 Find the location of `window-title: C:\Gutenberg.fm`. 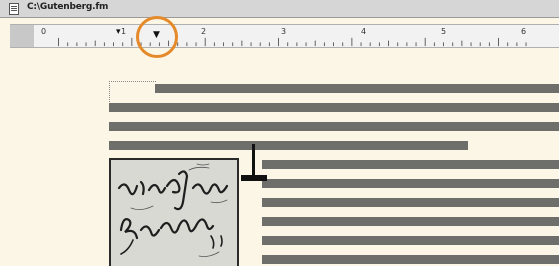

window-title: C:\Gutenberg.fm is located at coordinates (68, 7).